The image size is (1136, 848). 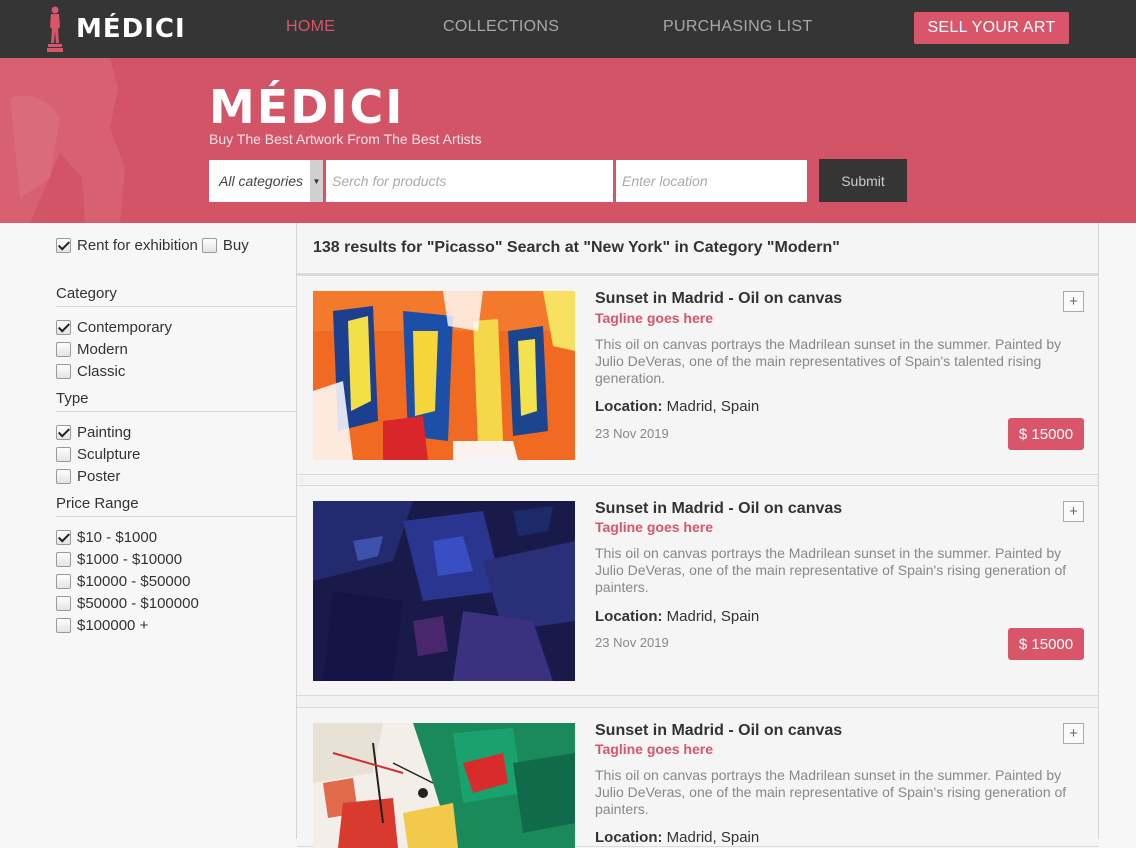 I want to click on type-section-title: Type, so click(x=176, y=401).